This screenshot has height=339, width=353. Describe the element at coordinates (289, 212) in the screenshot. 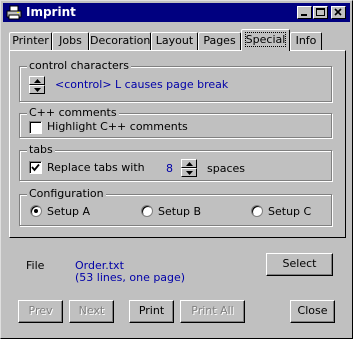

I see `setup-c-label: Setup C` at that location.